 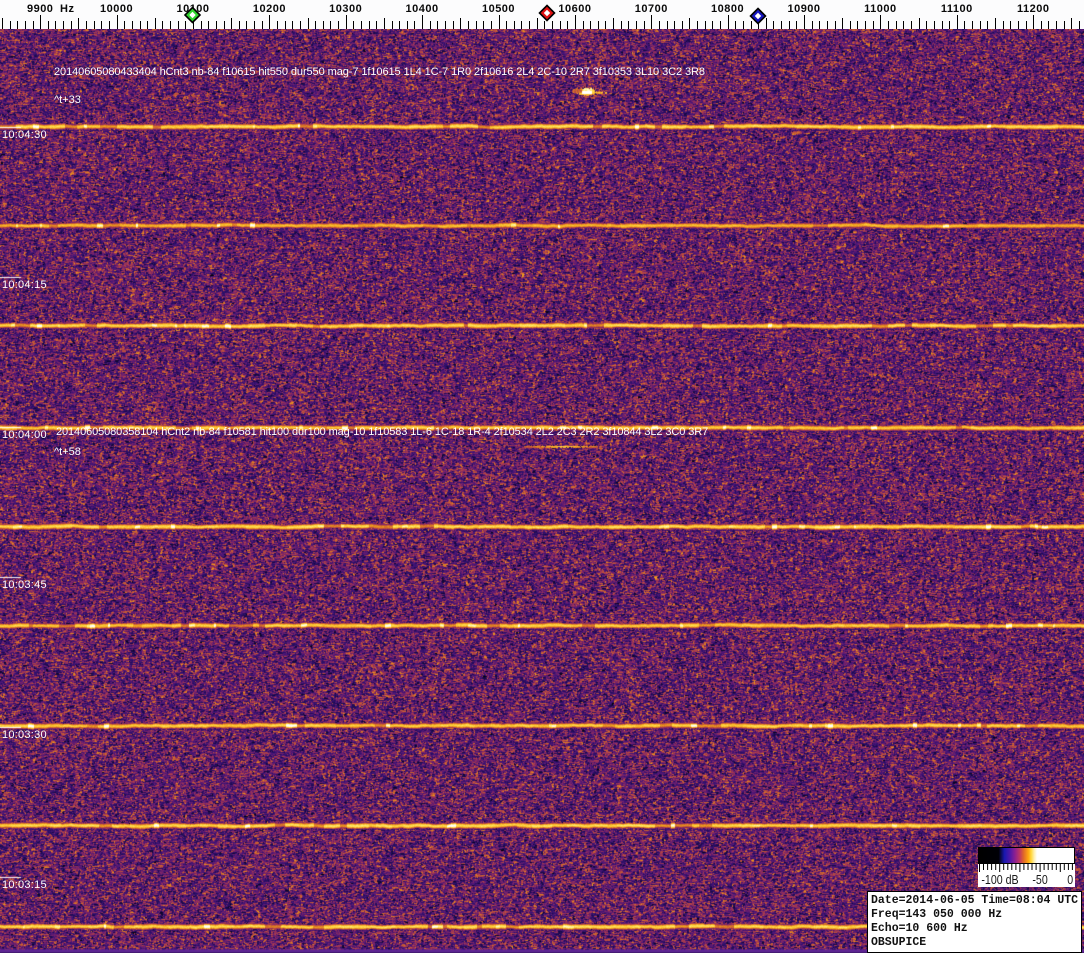 I want to click on svg-text: 10500, so click(x=498, y=9).